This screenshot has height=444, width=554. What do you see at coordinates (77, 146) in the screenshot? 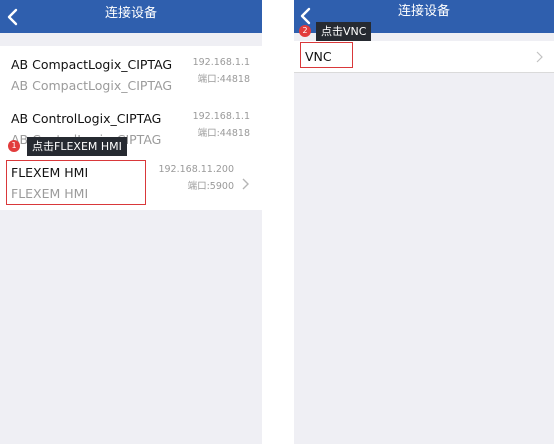
I see `step-tooltip: 点击FLEXEM HMI` at bounding box center [77, 146].